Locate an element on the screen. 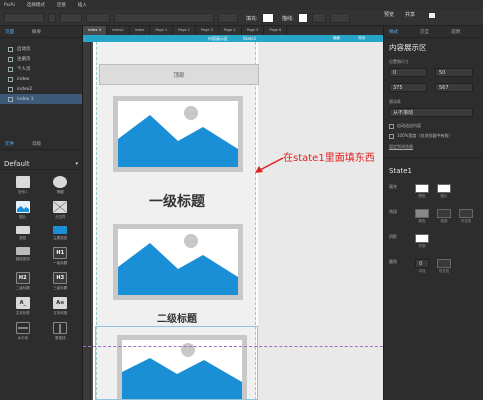 This screenshot has width=483, height=400. fill-label: 填充: is located at coordinates (252, 19).